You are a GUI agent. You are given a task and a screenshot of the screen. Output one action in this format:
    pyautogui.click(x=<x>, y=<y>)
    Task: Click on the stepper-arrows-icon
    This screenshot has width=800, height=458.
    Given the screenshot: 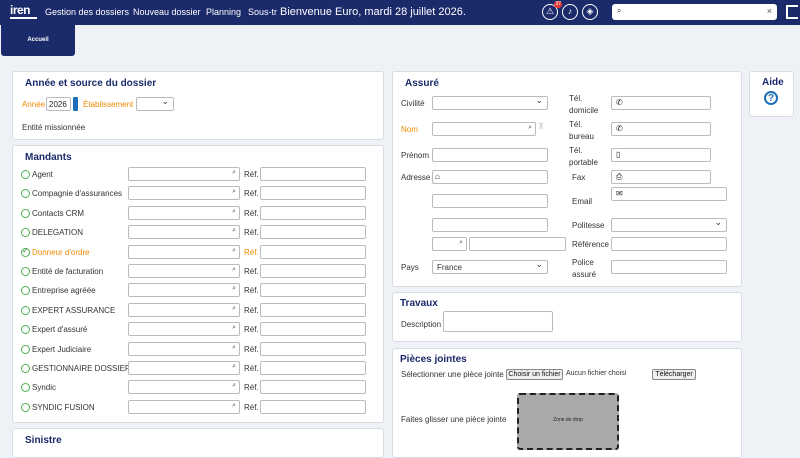 What is the action you would take?
    pyautogui.click(x=75, y=104)
    